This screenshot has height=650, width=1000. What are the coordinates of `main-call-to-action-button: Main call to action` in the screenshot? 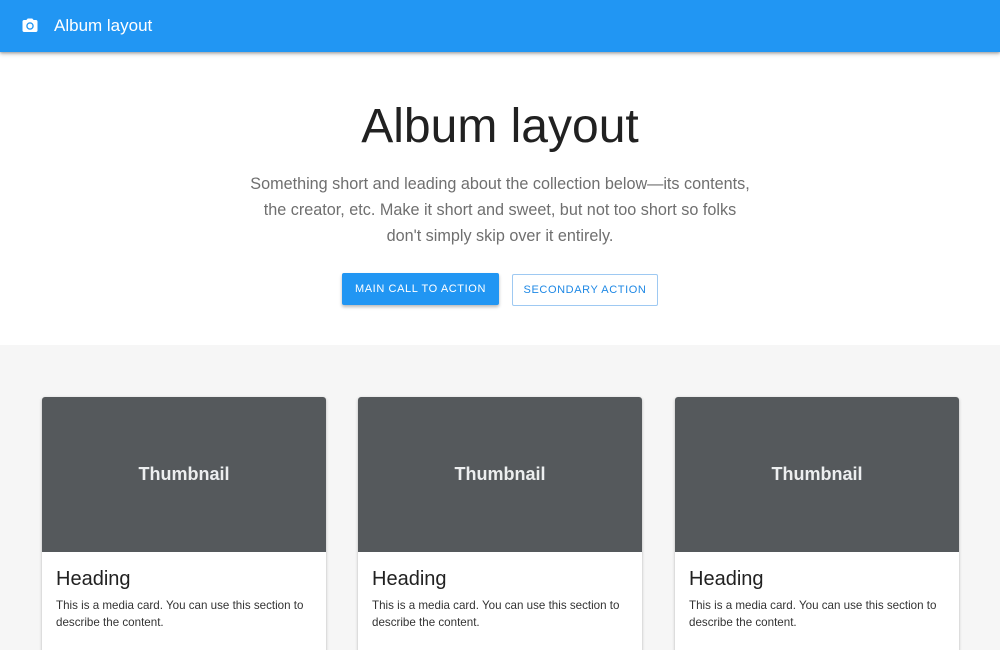 It's located at (420, 289).